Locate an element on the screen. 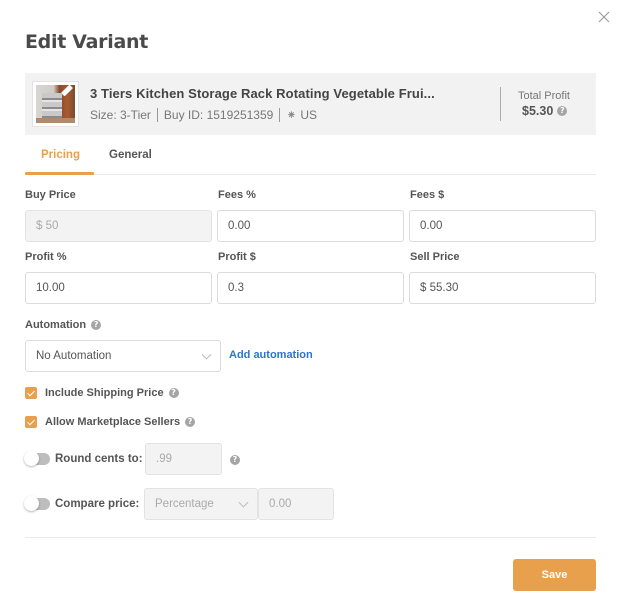  dialog-title: Edit Variant is located at coordinates (86, 42).